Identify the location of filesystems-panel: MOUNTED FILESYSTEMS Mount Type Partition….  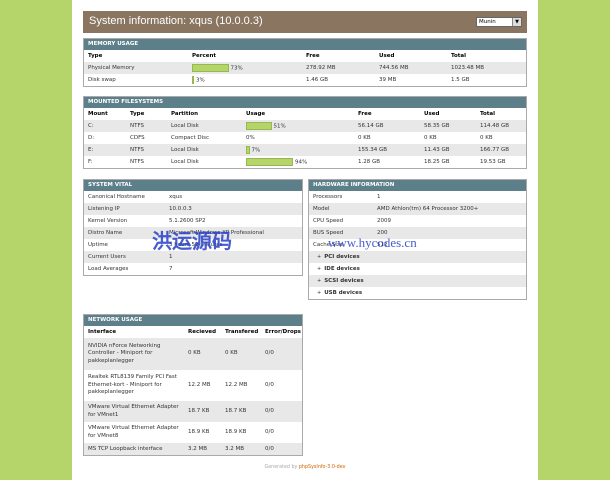
(305, 132).